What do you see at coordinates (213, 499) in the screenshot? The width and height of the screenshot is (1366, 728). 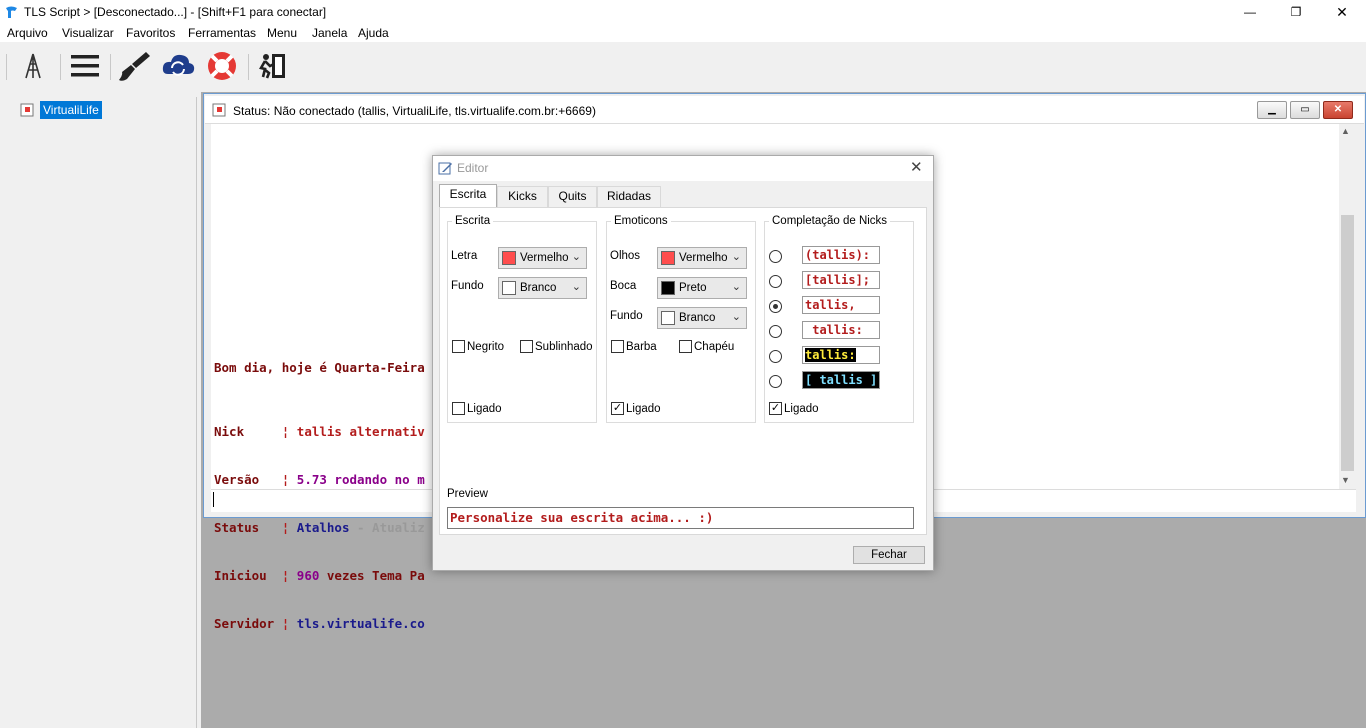 I see `text-caret` at bounding box center [213, 499].